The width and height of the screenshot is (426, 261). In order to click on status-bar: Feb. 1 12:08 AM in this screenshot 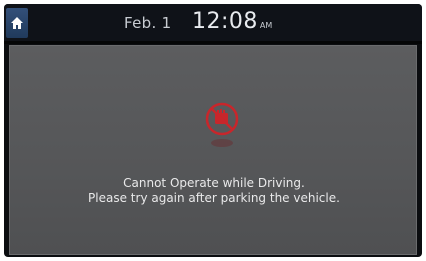, I will do `click(213, 22)`.